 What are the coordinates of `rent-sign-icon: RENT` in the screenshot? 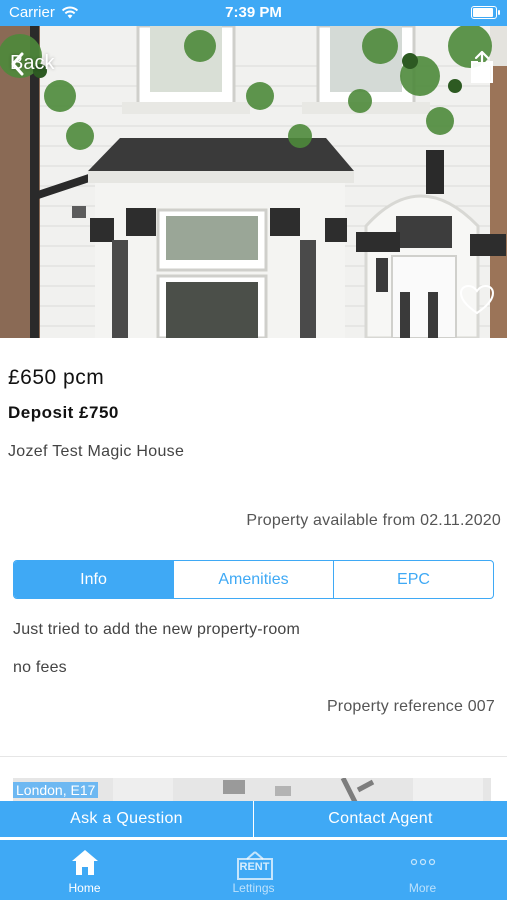 It's located at (254, 865).